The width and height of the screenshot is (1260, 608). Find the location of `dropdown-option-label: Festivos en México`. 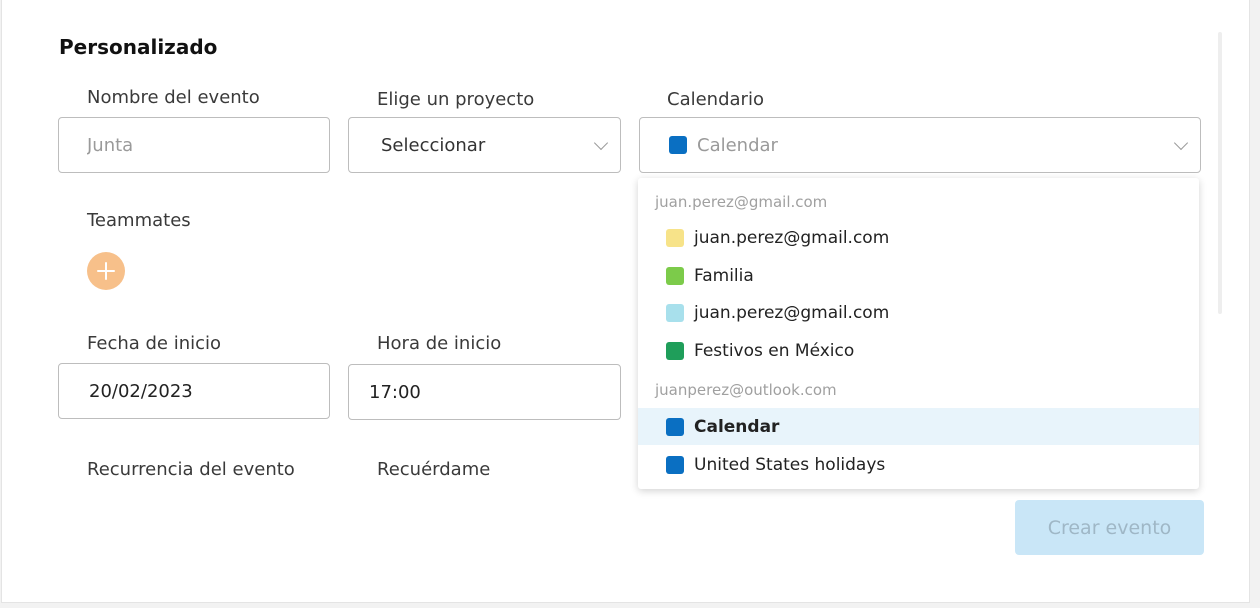

dropdown-option-label: Festivos en México is located at coordinates (774, 350).